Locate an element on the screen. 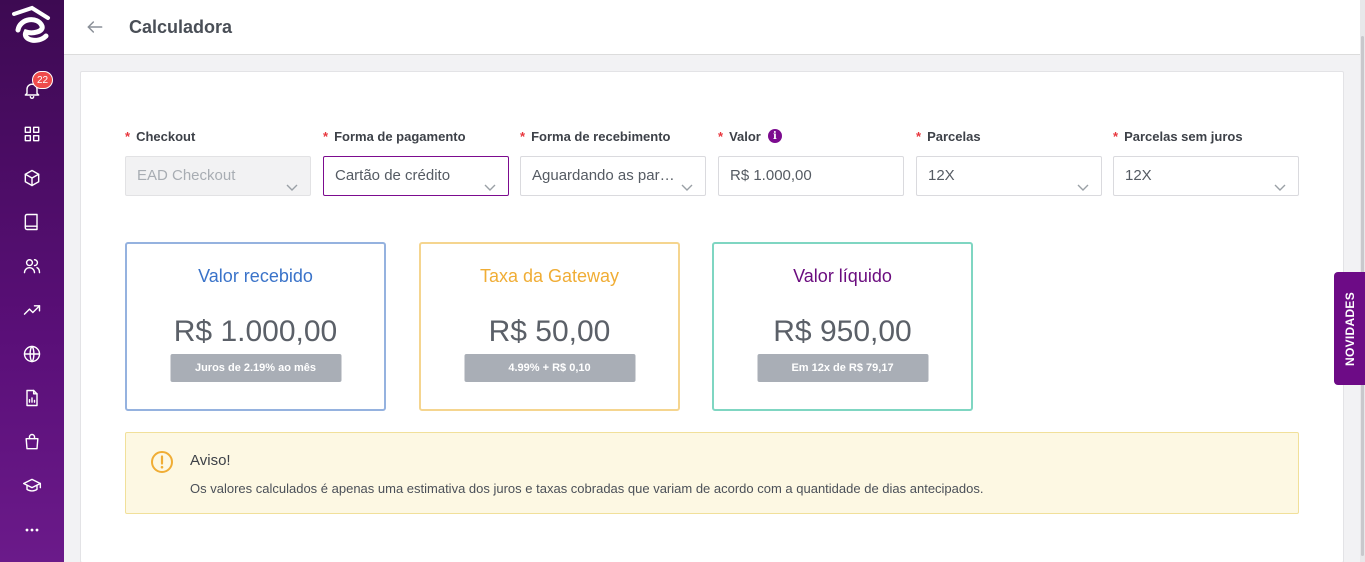 Image resolution: width=1365 pixels, height=562 pixels. gateway-fee-title: Taxa da Gateway is located at coordinates (549, 276).